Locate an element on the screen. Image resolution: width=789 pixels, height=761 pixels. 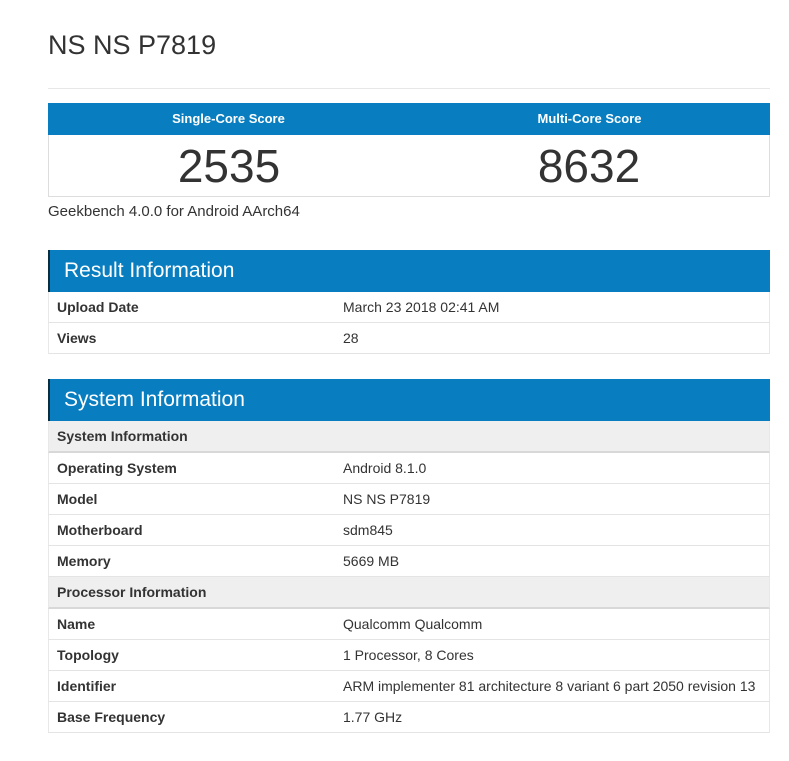
benchmark-version-caption: Geekbench 4.0.0 for Android AArch64 is located at coordinates (174, 211).